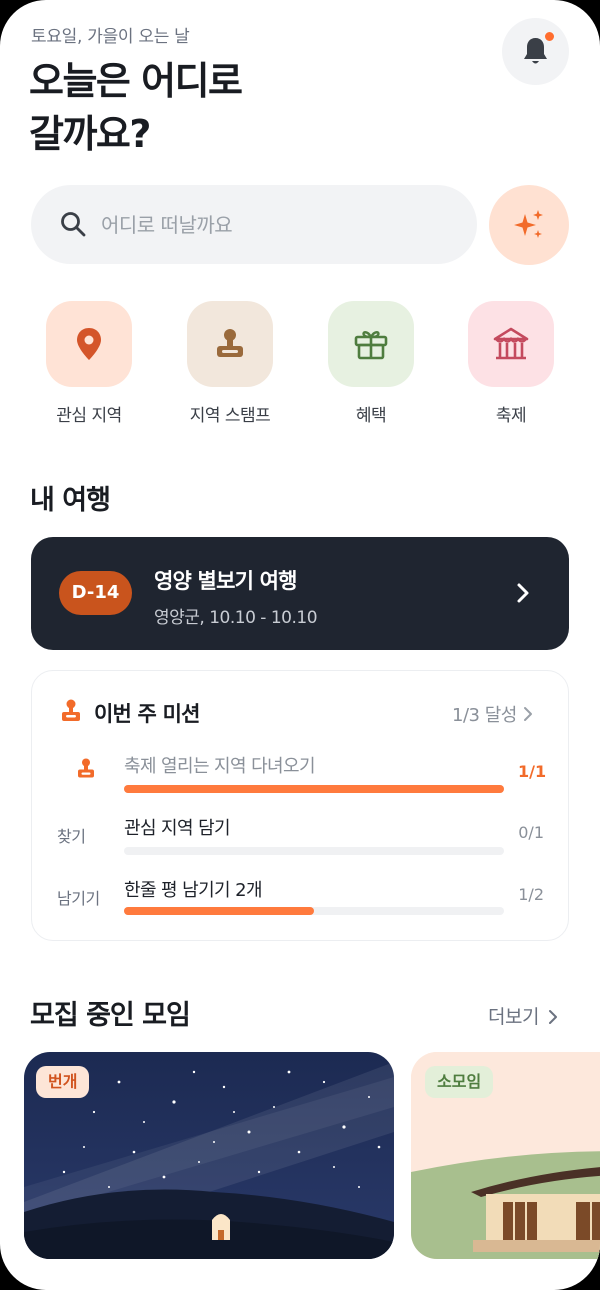 This screenshot has width=600, height=1290. What do you see at coordinates (511, 416) in the screenshot?
I see `quick-menu-label: 축제` at bounding box center [511, 416].